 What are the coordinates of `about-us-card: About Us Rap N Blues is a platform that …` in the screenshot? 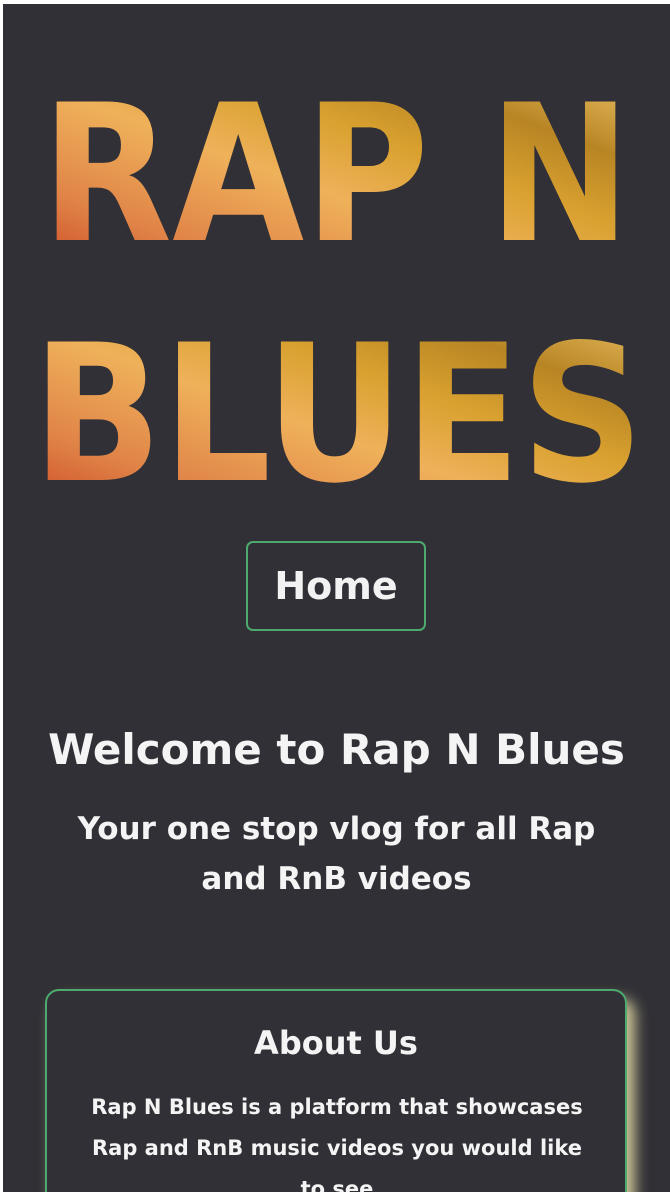 It's located at (336, 1090).